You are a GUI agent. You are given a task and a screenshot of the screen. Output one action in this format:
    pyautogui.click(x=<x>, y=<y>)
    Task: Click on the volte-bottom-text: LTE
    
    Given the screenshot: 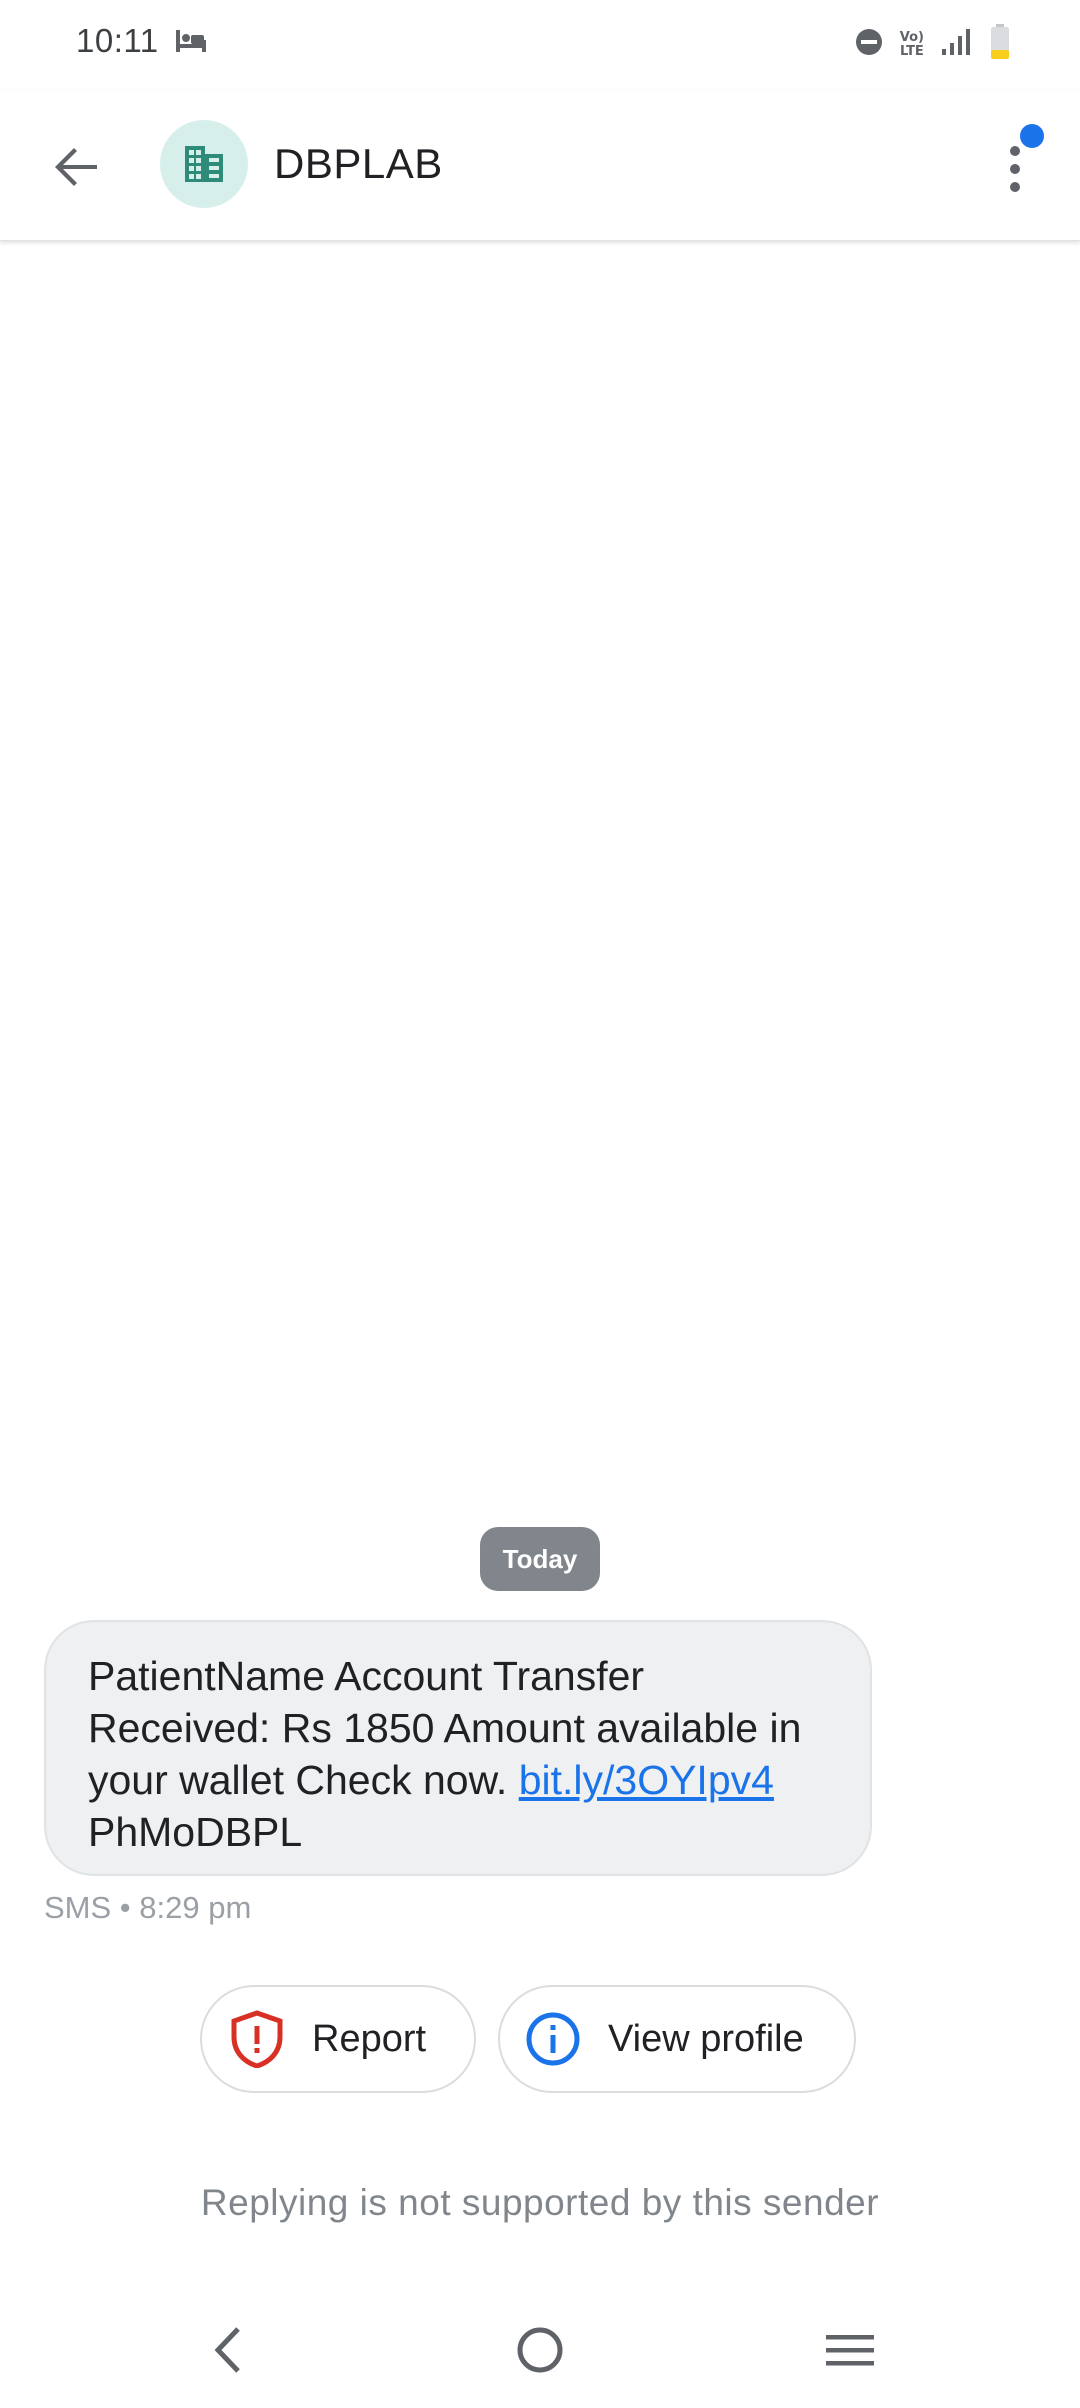 What is the action you would take?
    pyautogui.click(x=911, y=51)
    